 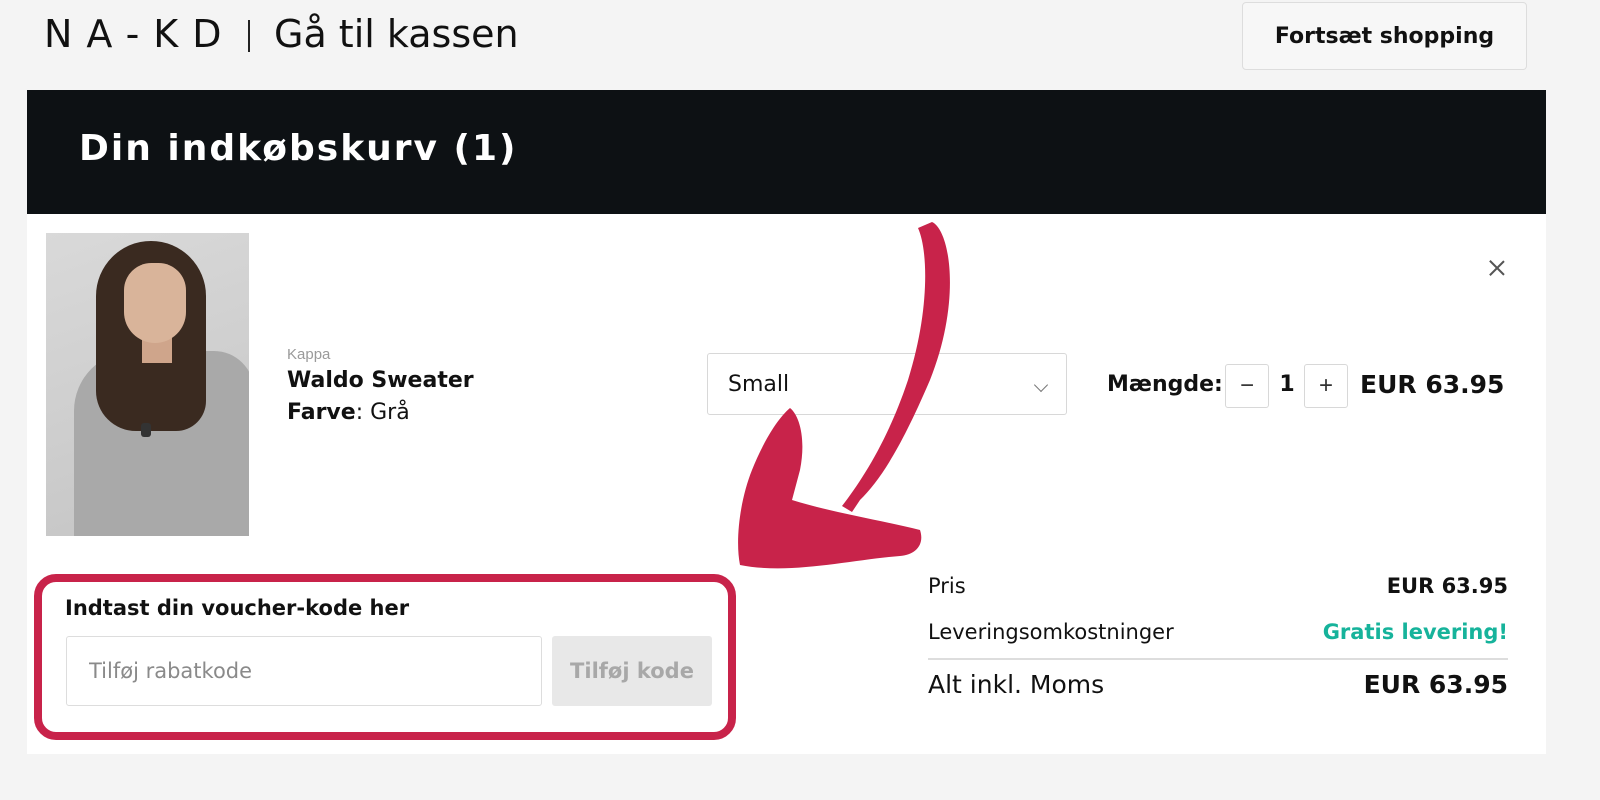 What do you see at coordinates (1247, 386) in the screenshot?
I see `quantity-decrease-button: −` at bounding box center [1247, 386].